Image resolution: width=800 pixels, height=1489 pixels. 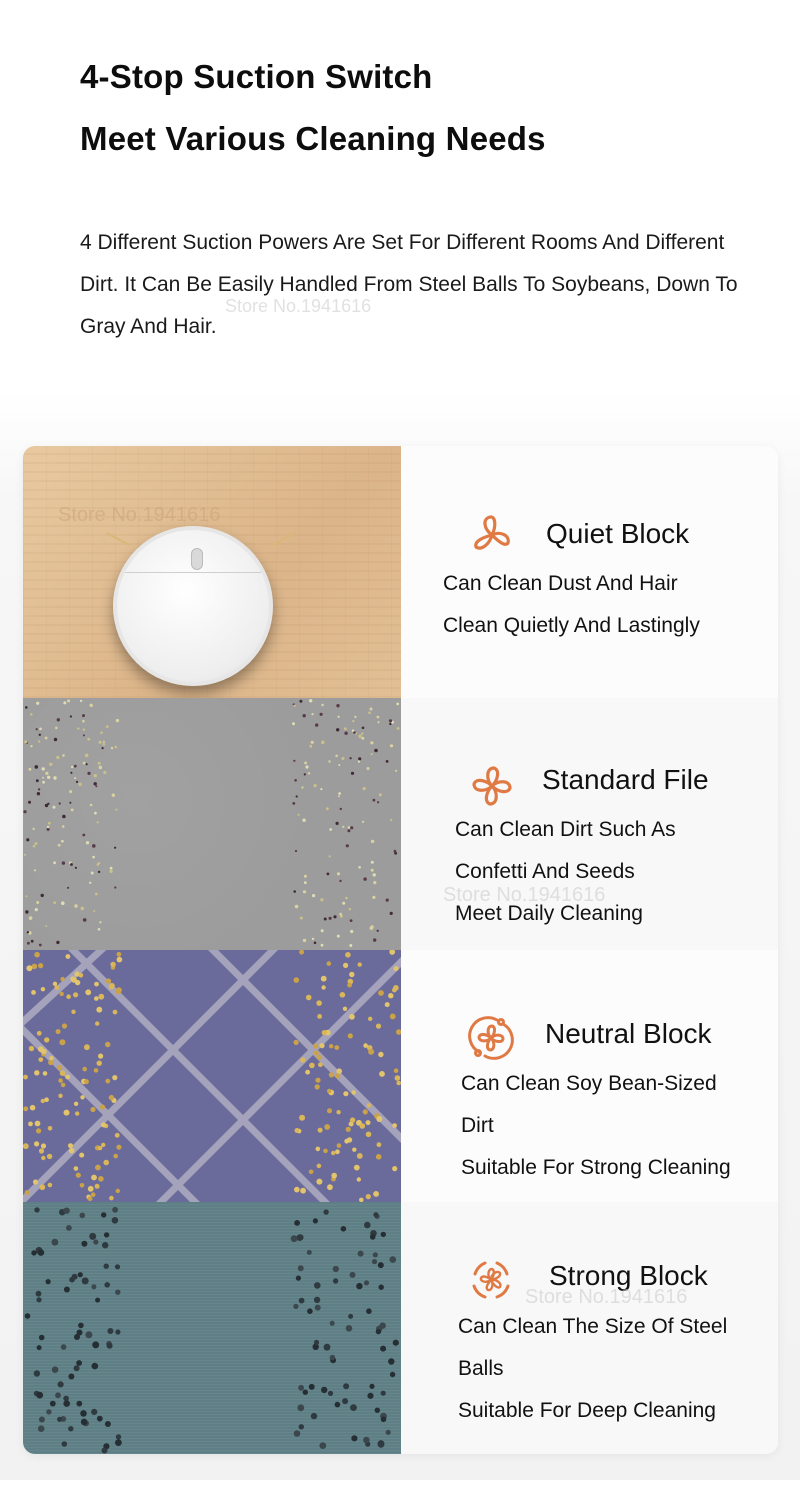 What do you see at coordinates (212, 1076) in the screenshot?
I see `scattered-soybeans` at bounding box center [212, 1076].